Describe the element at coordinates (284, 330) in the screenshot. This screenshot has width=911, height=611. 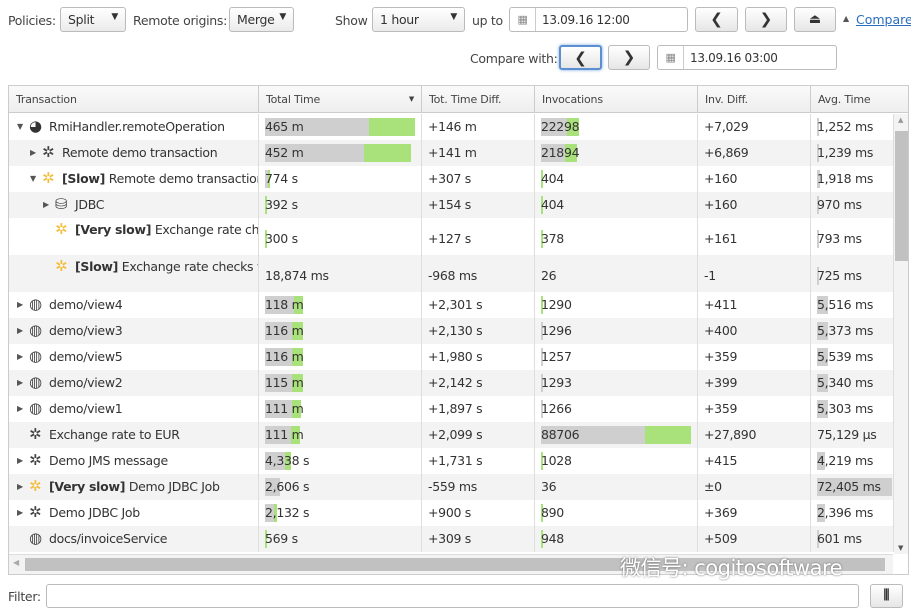
I see `total-time-value: 116 m` at that location.